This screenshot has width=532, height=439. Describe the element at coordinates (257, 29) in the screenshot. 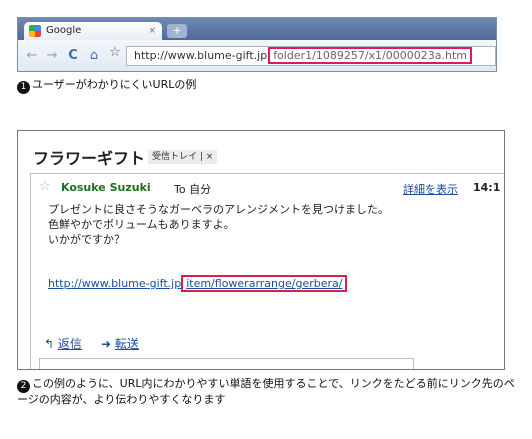

I see `tab-strip: Google × +` at that location.